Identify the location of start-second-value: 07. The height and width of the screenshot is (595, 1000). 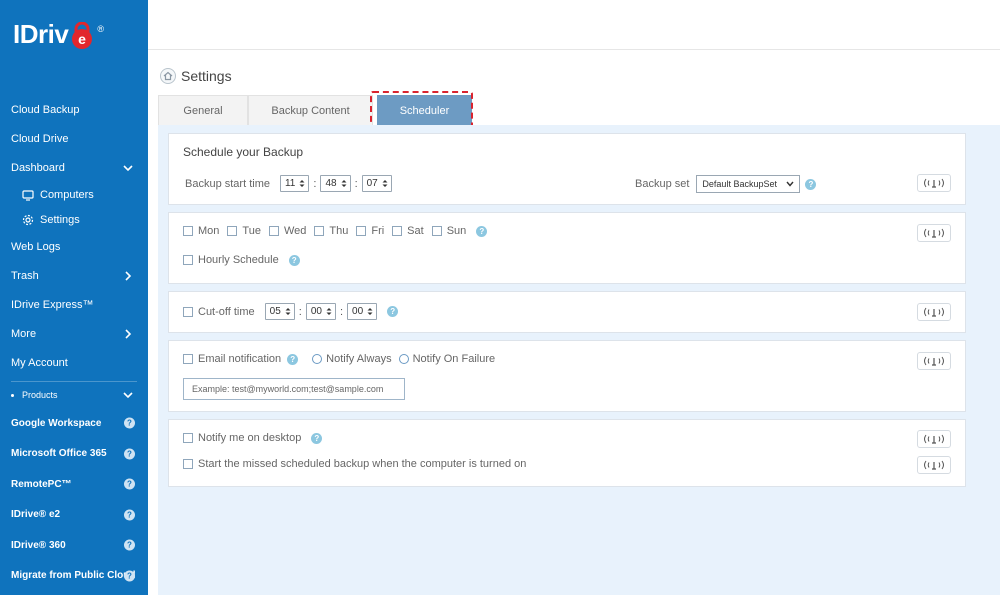
(372, 183).